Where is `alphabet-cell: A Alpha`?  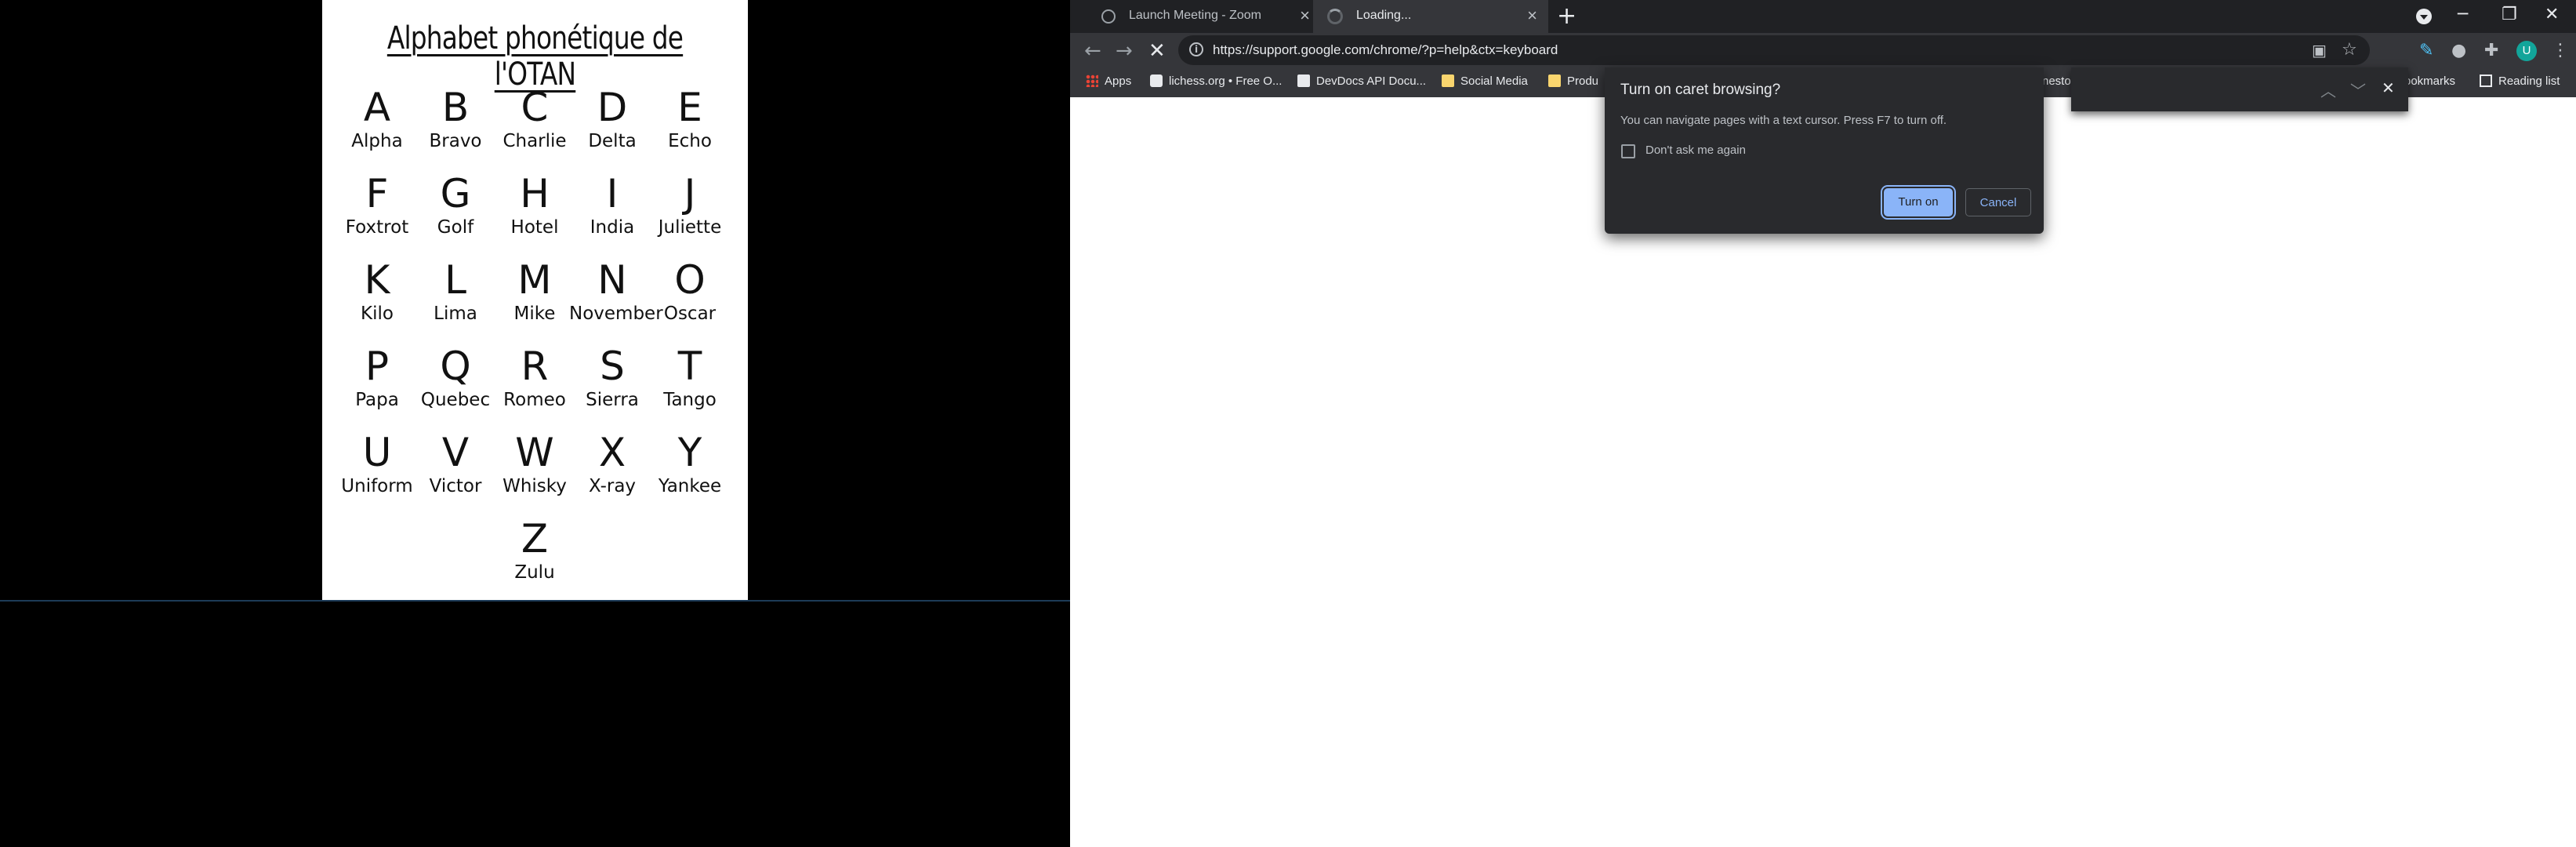 alphabet-cell: A Alpha is located at coordinates (377, 118).